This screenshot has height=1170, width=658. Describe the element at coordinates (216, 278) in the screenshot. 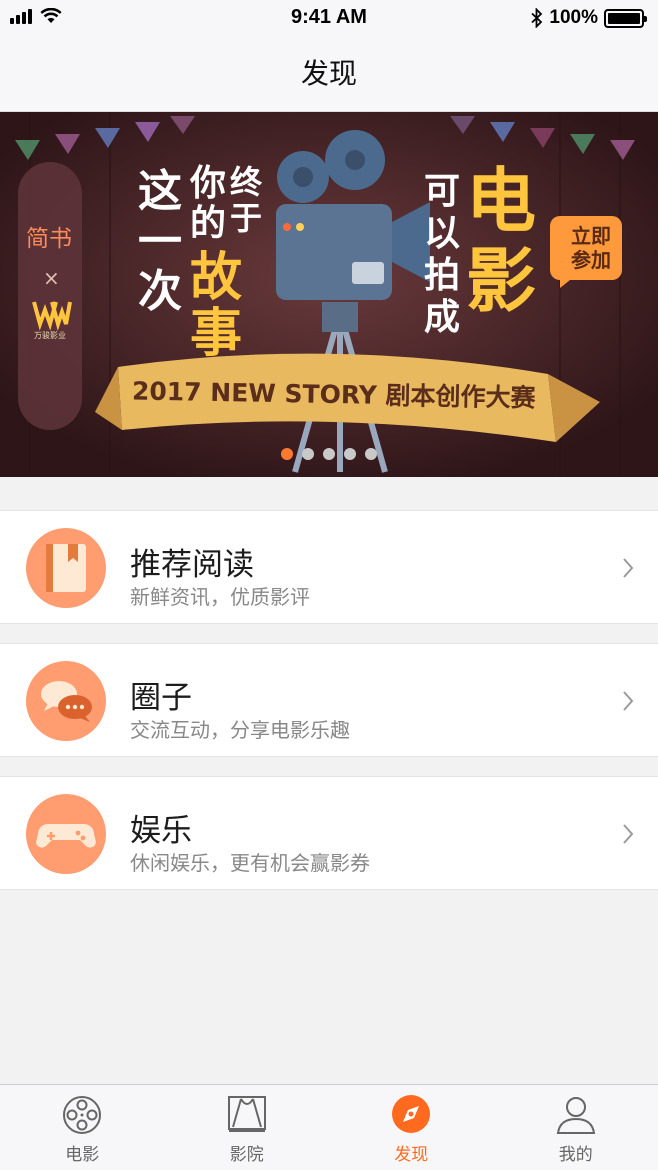

I see `headline-char: 故` at that location.